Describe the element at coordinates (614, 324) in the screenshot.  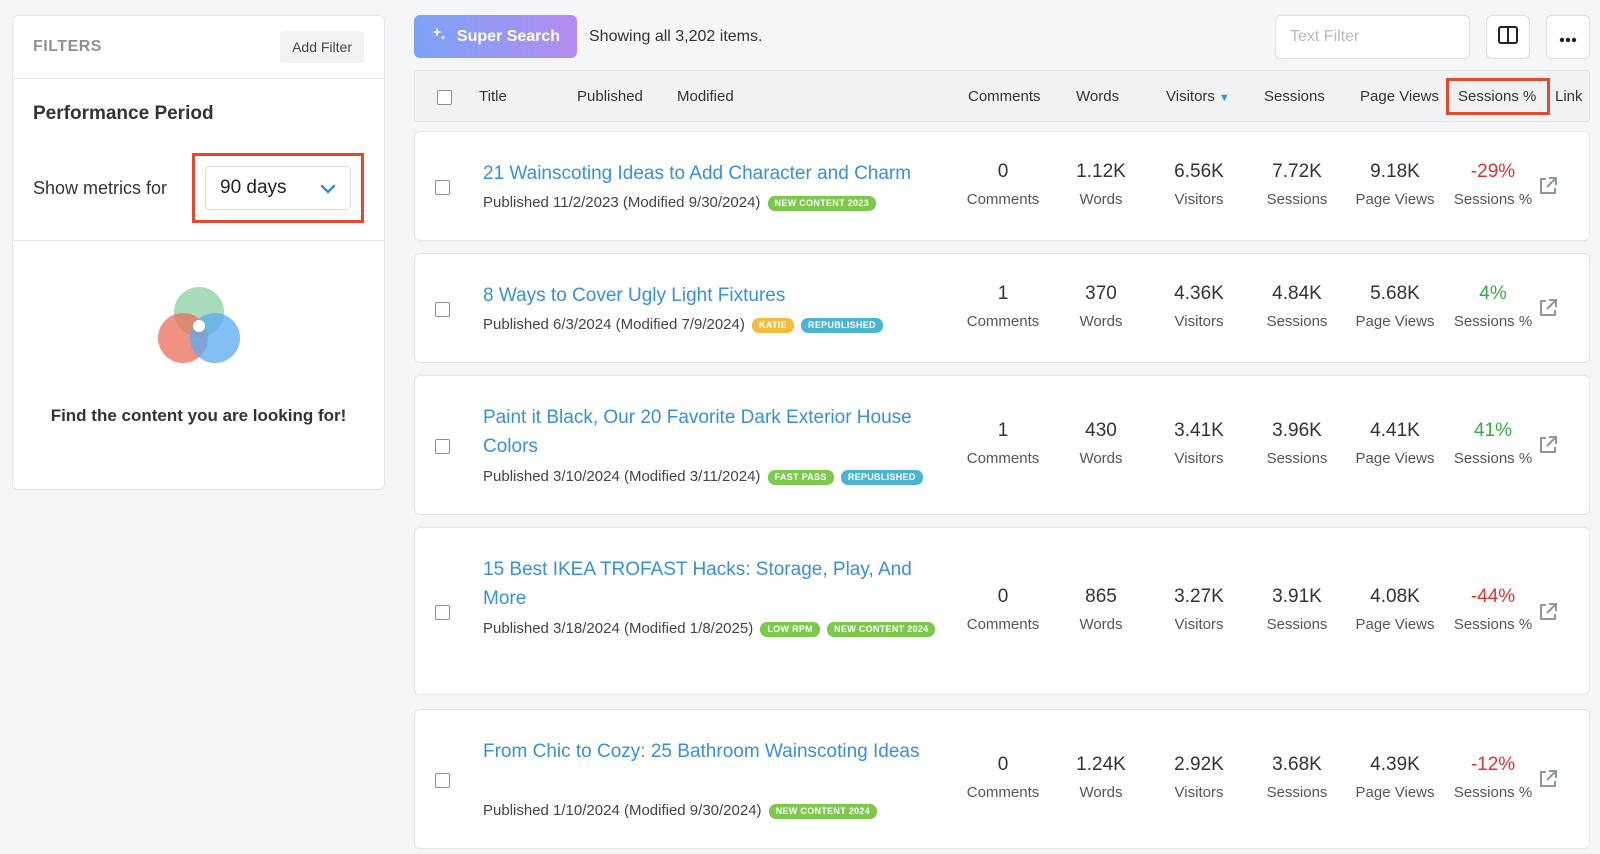
I see `row-dates: Published 6/3/2024 (Modified 7/9/2024)` at that location.